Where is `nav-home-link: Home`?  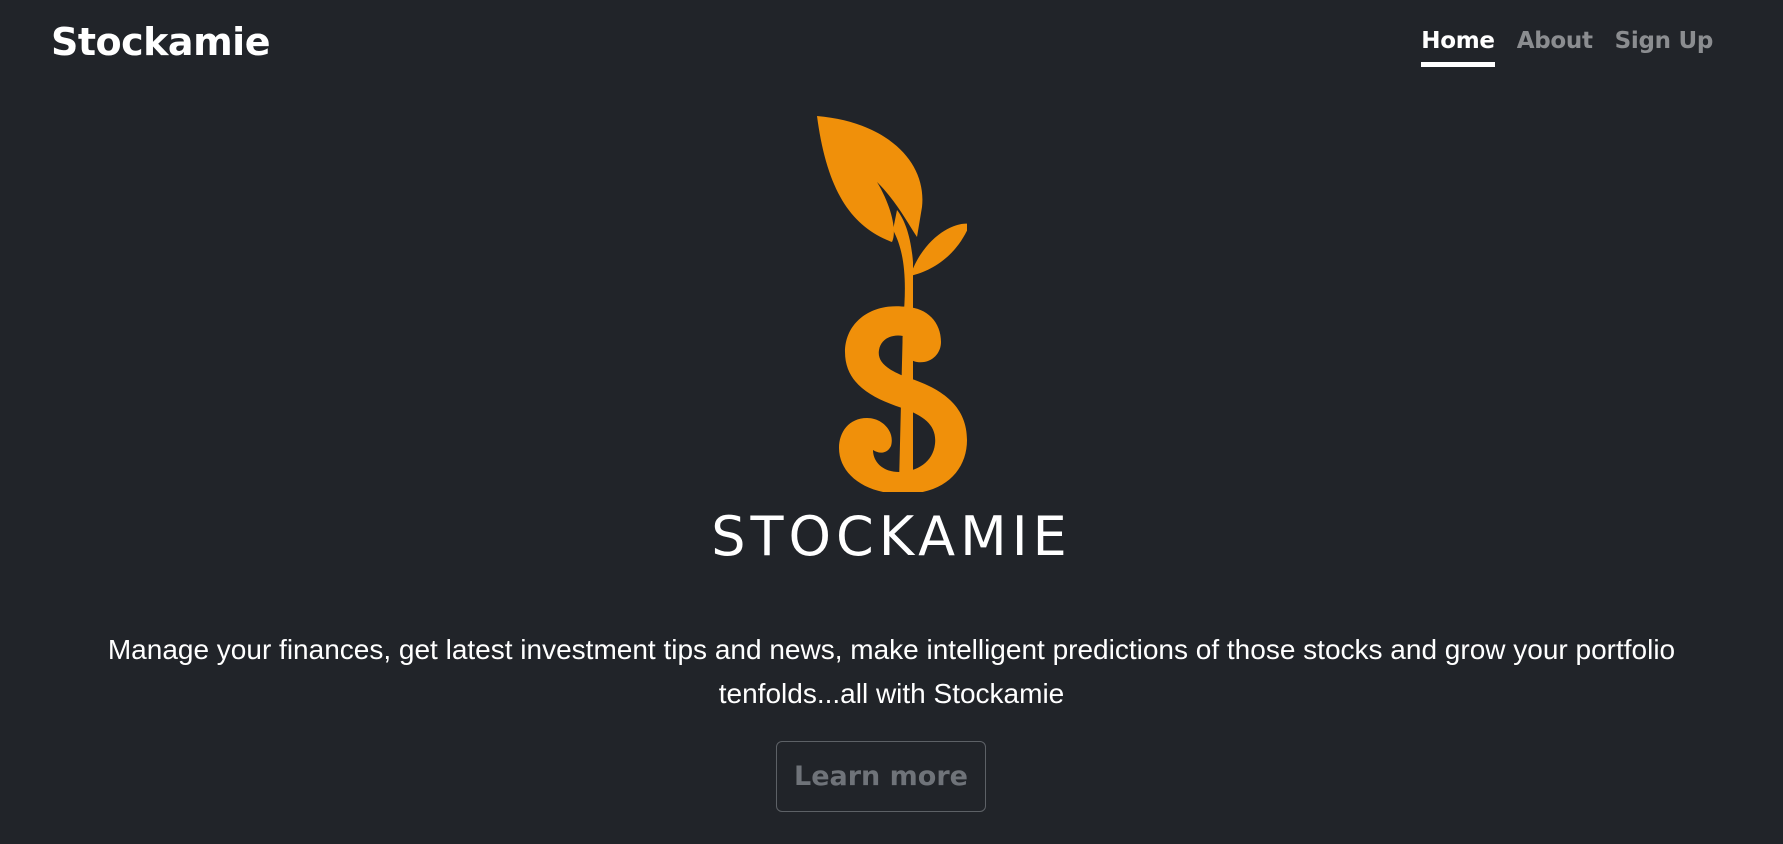 nav-home-link: Home is located at coordinates (1458, 47).